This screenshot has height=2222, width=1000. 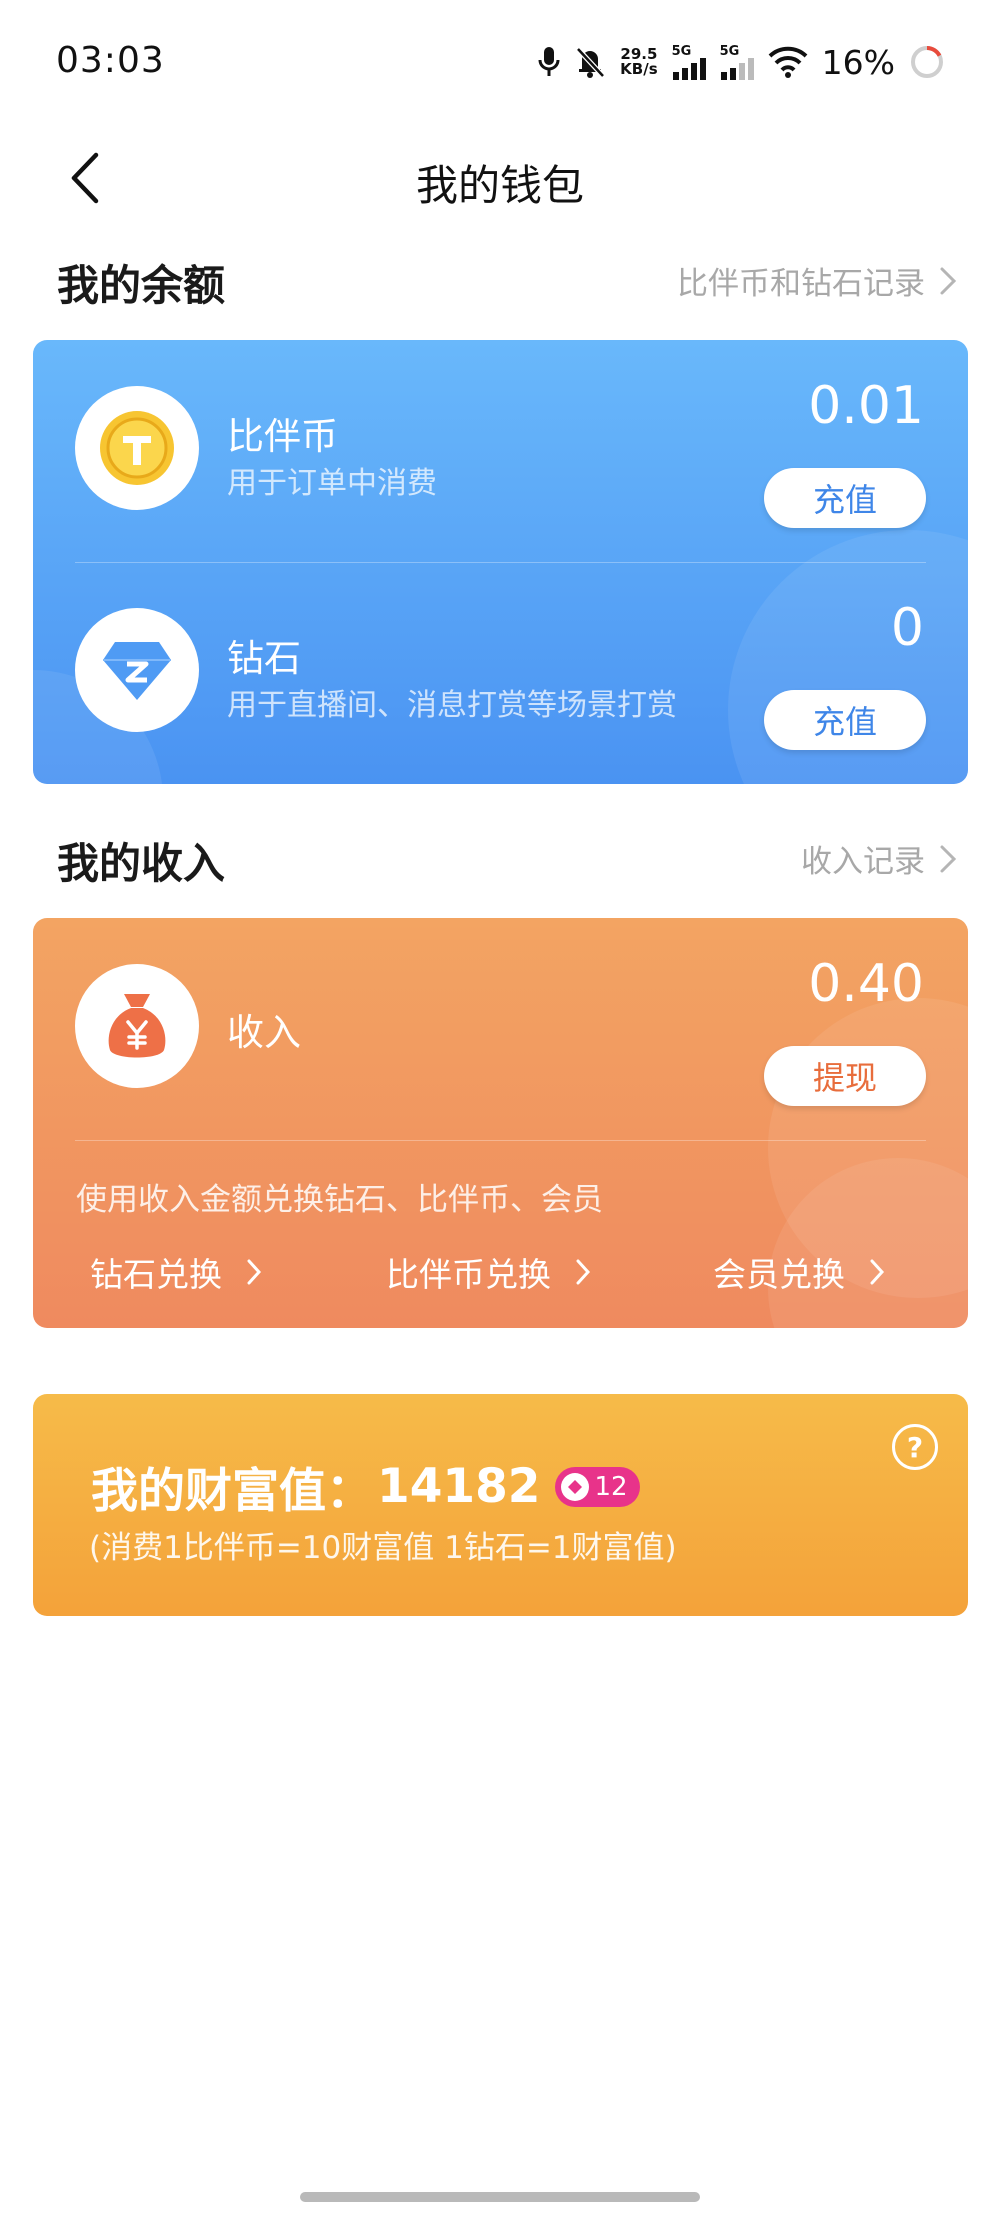 I want to click on diamond-icon-circle, so click(x=137, y=670).